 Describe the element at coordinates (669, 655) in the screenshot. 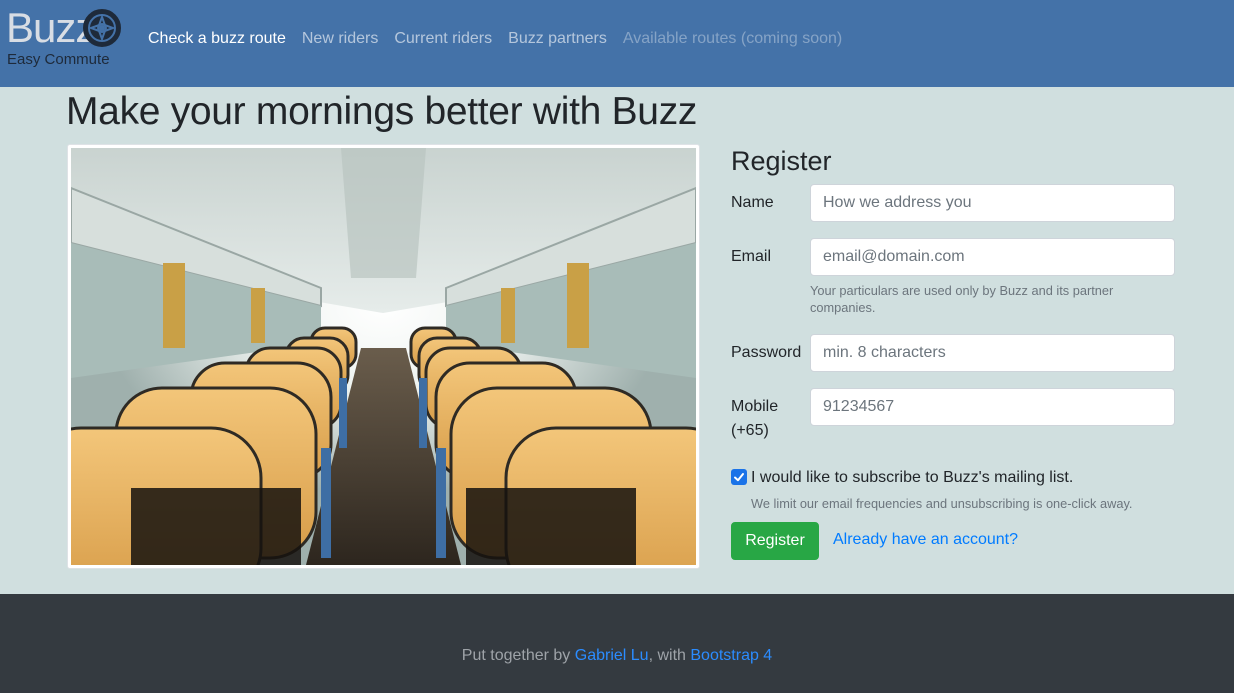

I see `footer-middle: , with` at that location.